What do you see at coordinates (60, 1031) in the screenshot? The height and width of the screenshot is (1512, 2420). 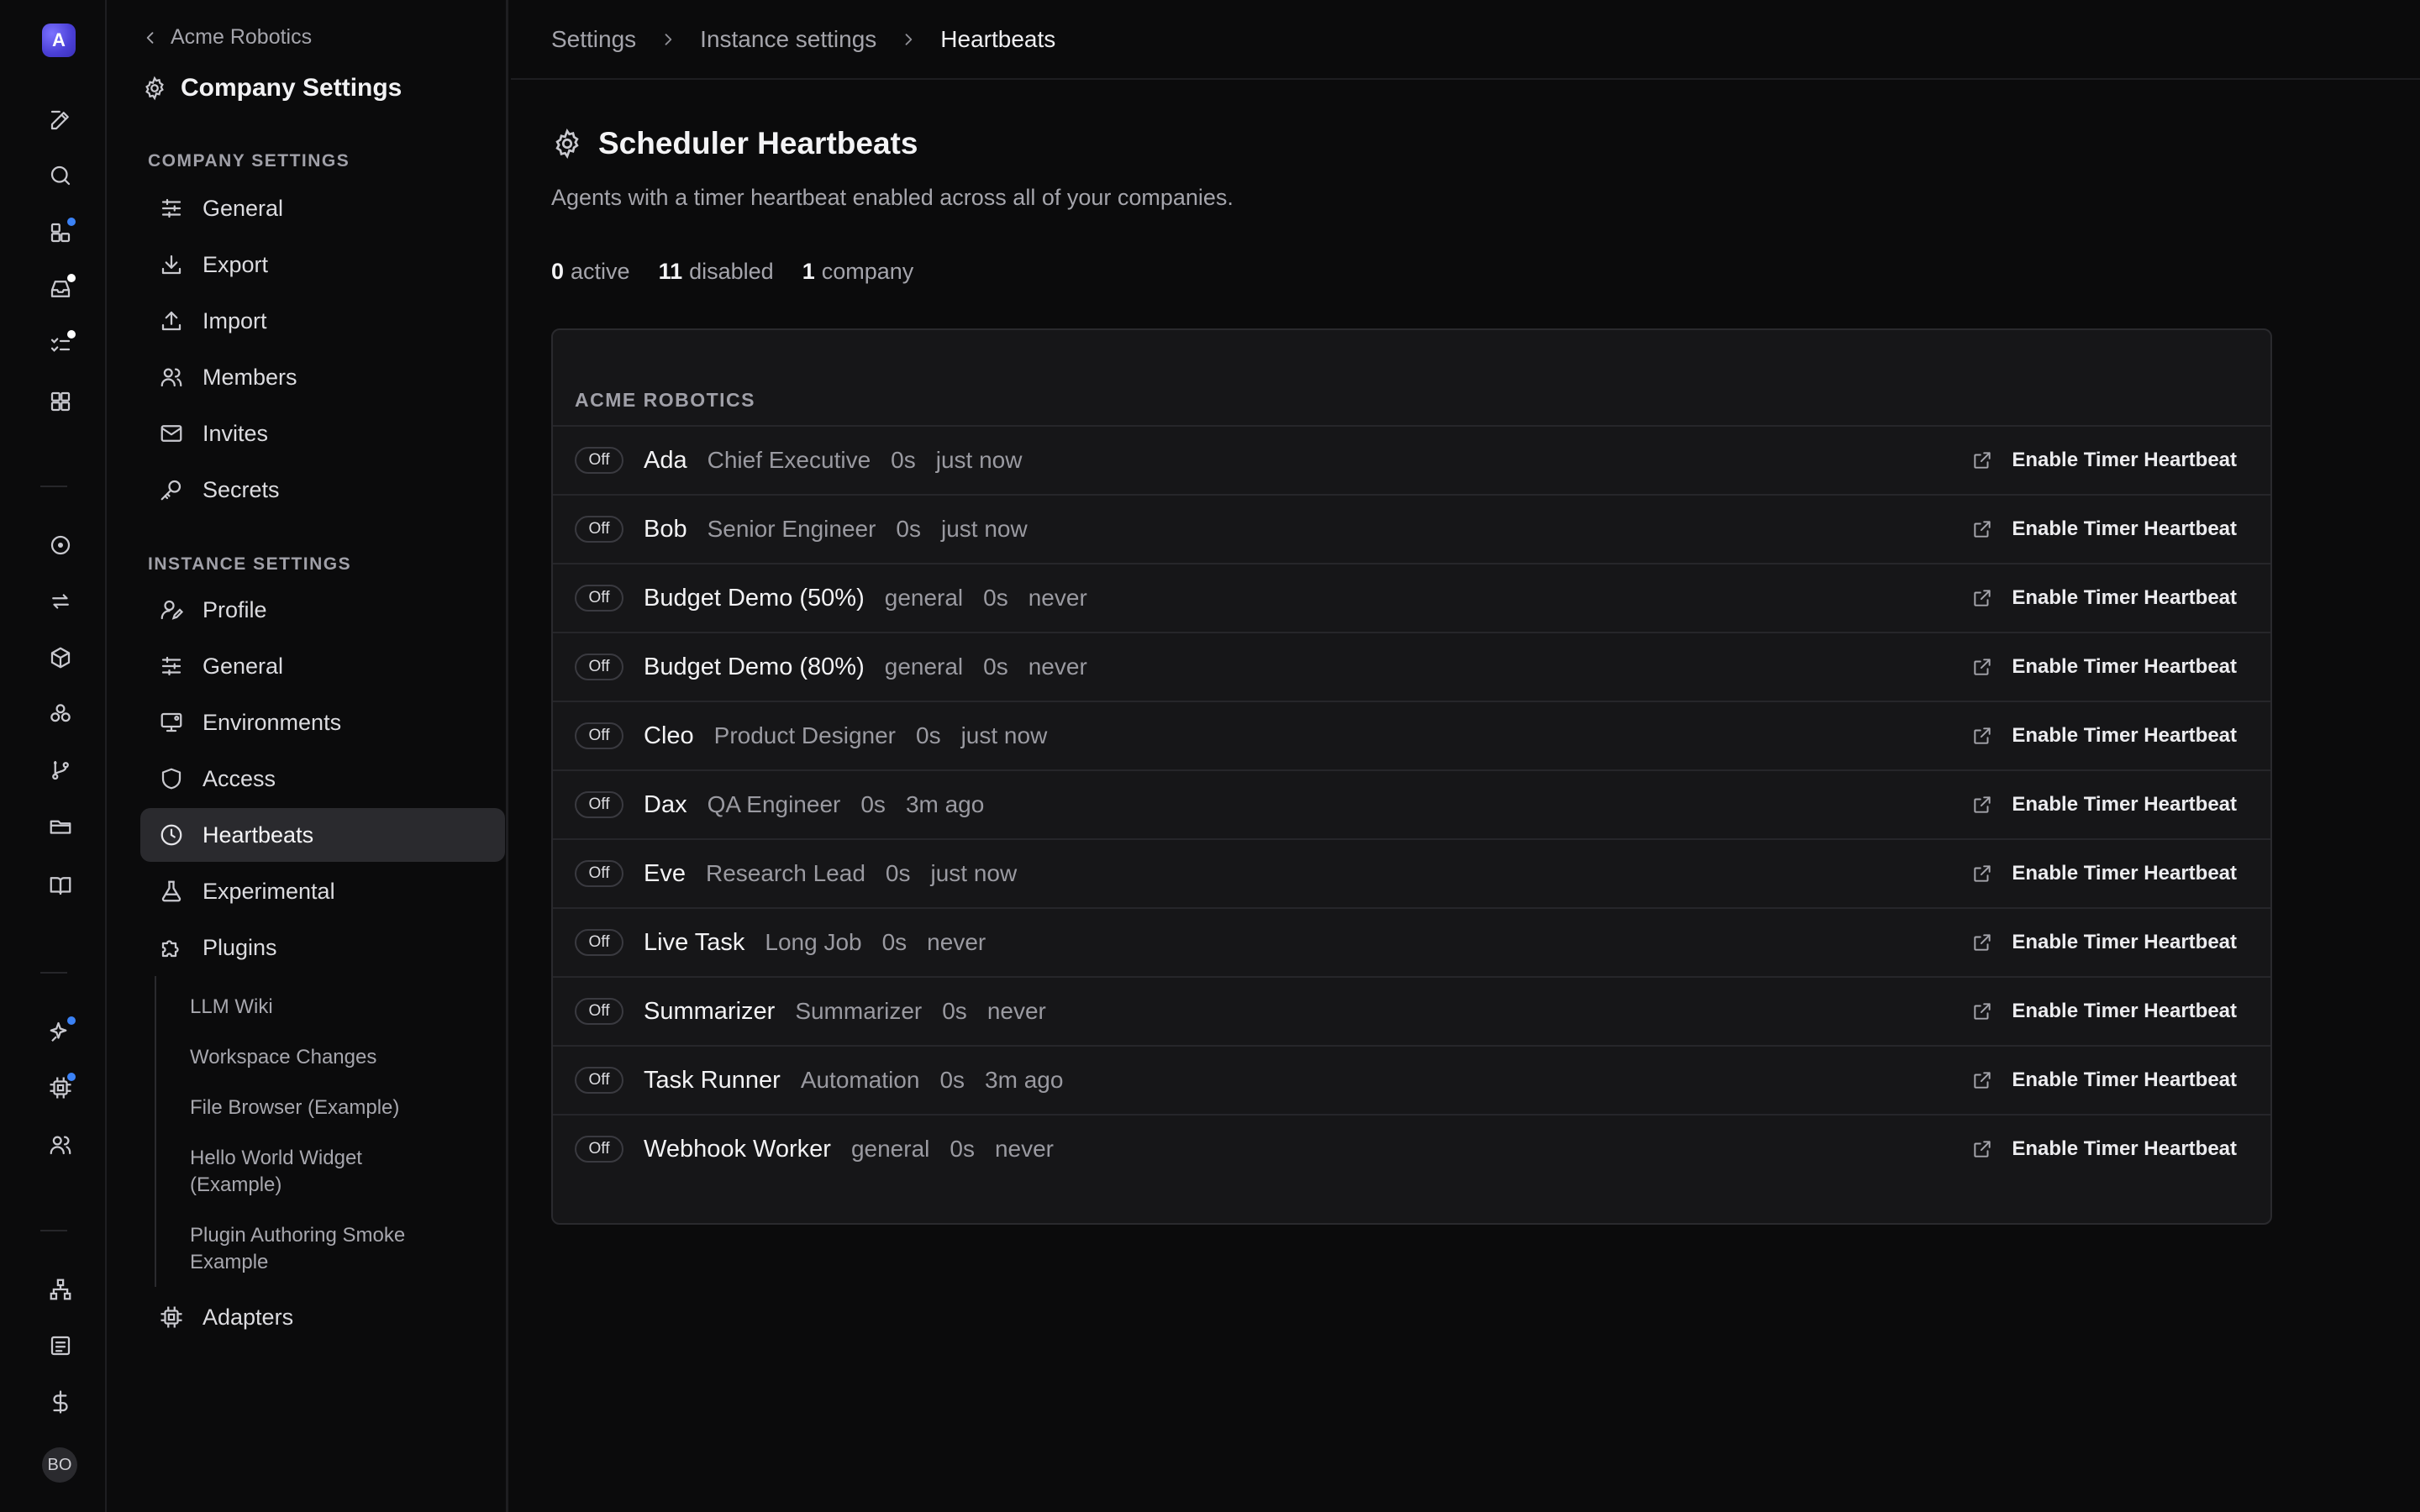 I see `sparkle-icon` at bounding box center [60, 1031].